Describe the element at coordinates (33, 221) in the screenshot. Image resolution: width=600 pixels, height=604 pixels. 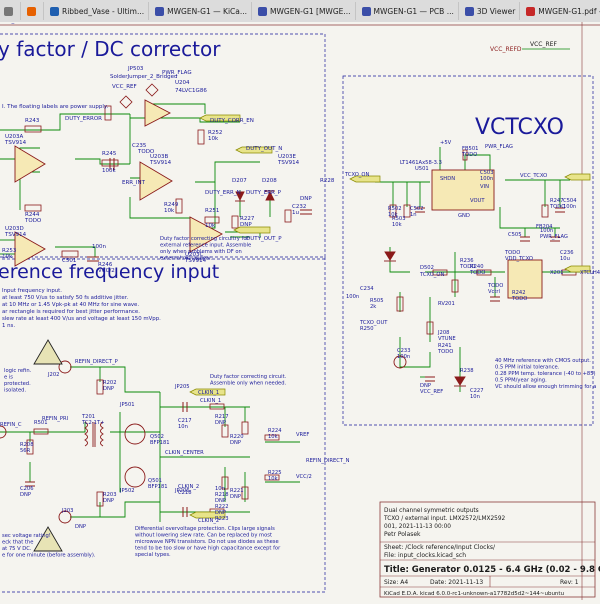
I see `duty-label: TODO` at that location.